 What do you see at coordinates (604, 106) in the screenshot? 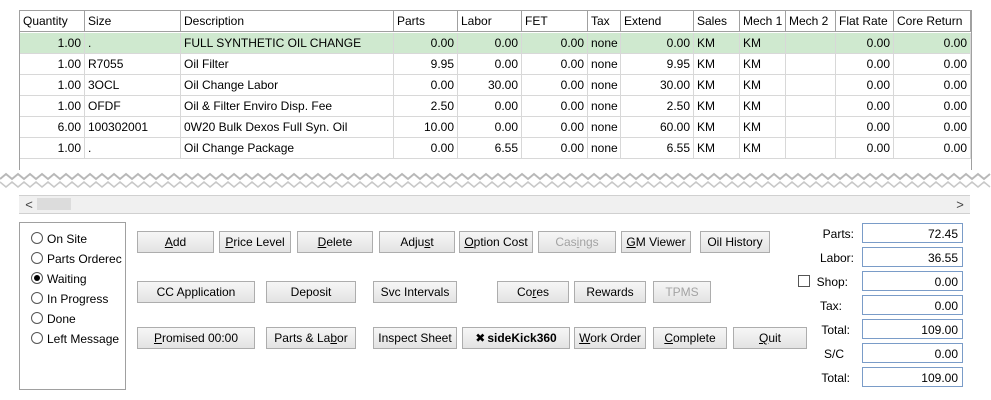
I see `cell-tax: none` at bounding box center [604, 106].